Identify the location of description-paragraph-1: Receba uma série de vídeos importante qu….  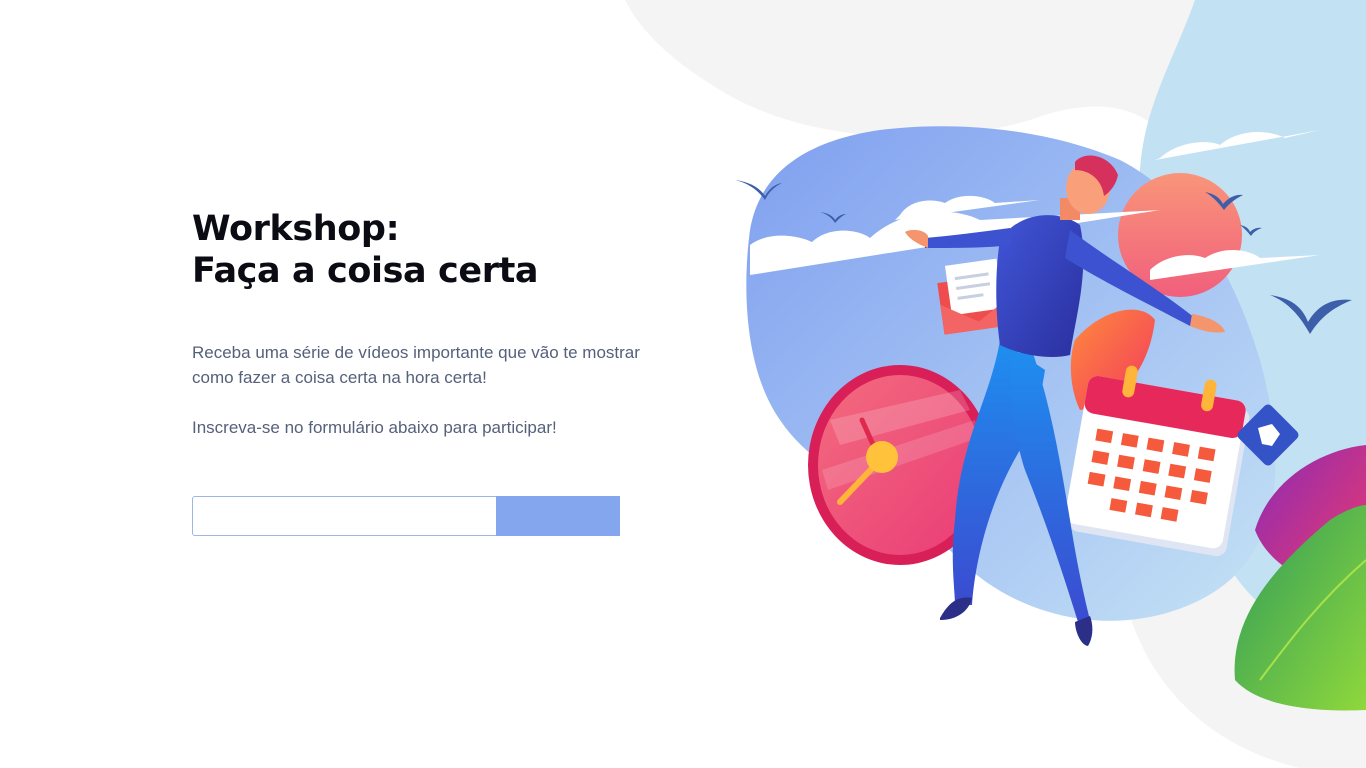
(416, 365).